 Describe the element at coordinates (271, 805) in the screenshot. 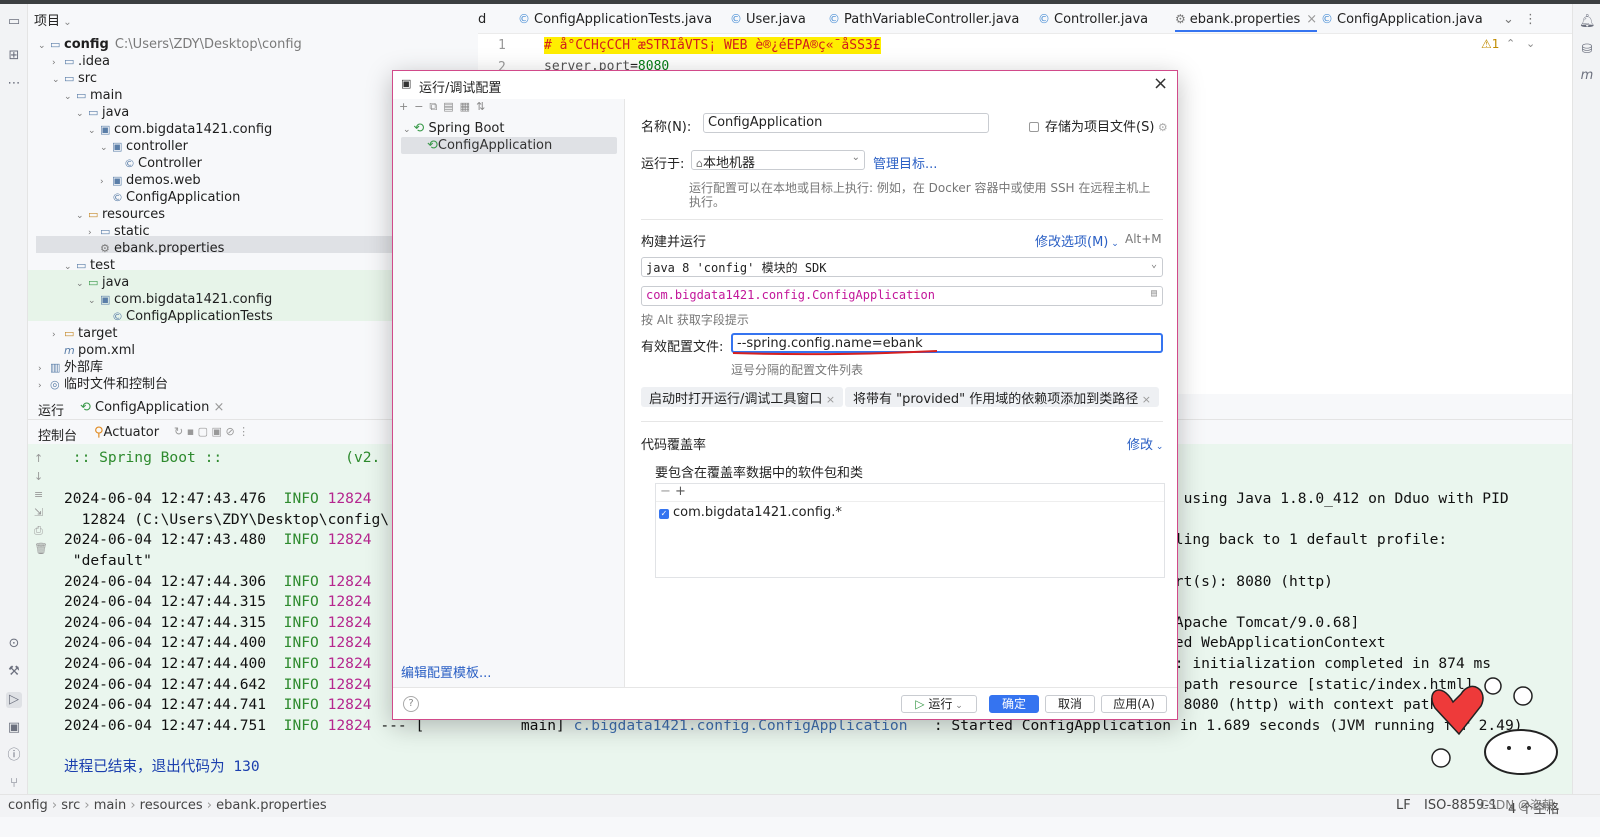

I see `breadcrumb-item: ebank.properties` at that location.